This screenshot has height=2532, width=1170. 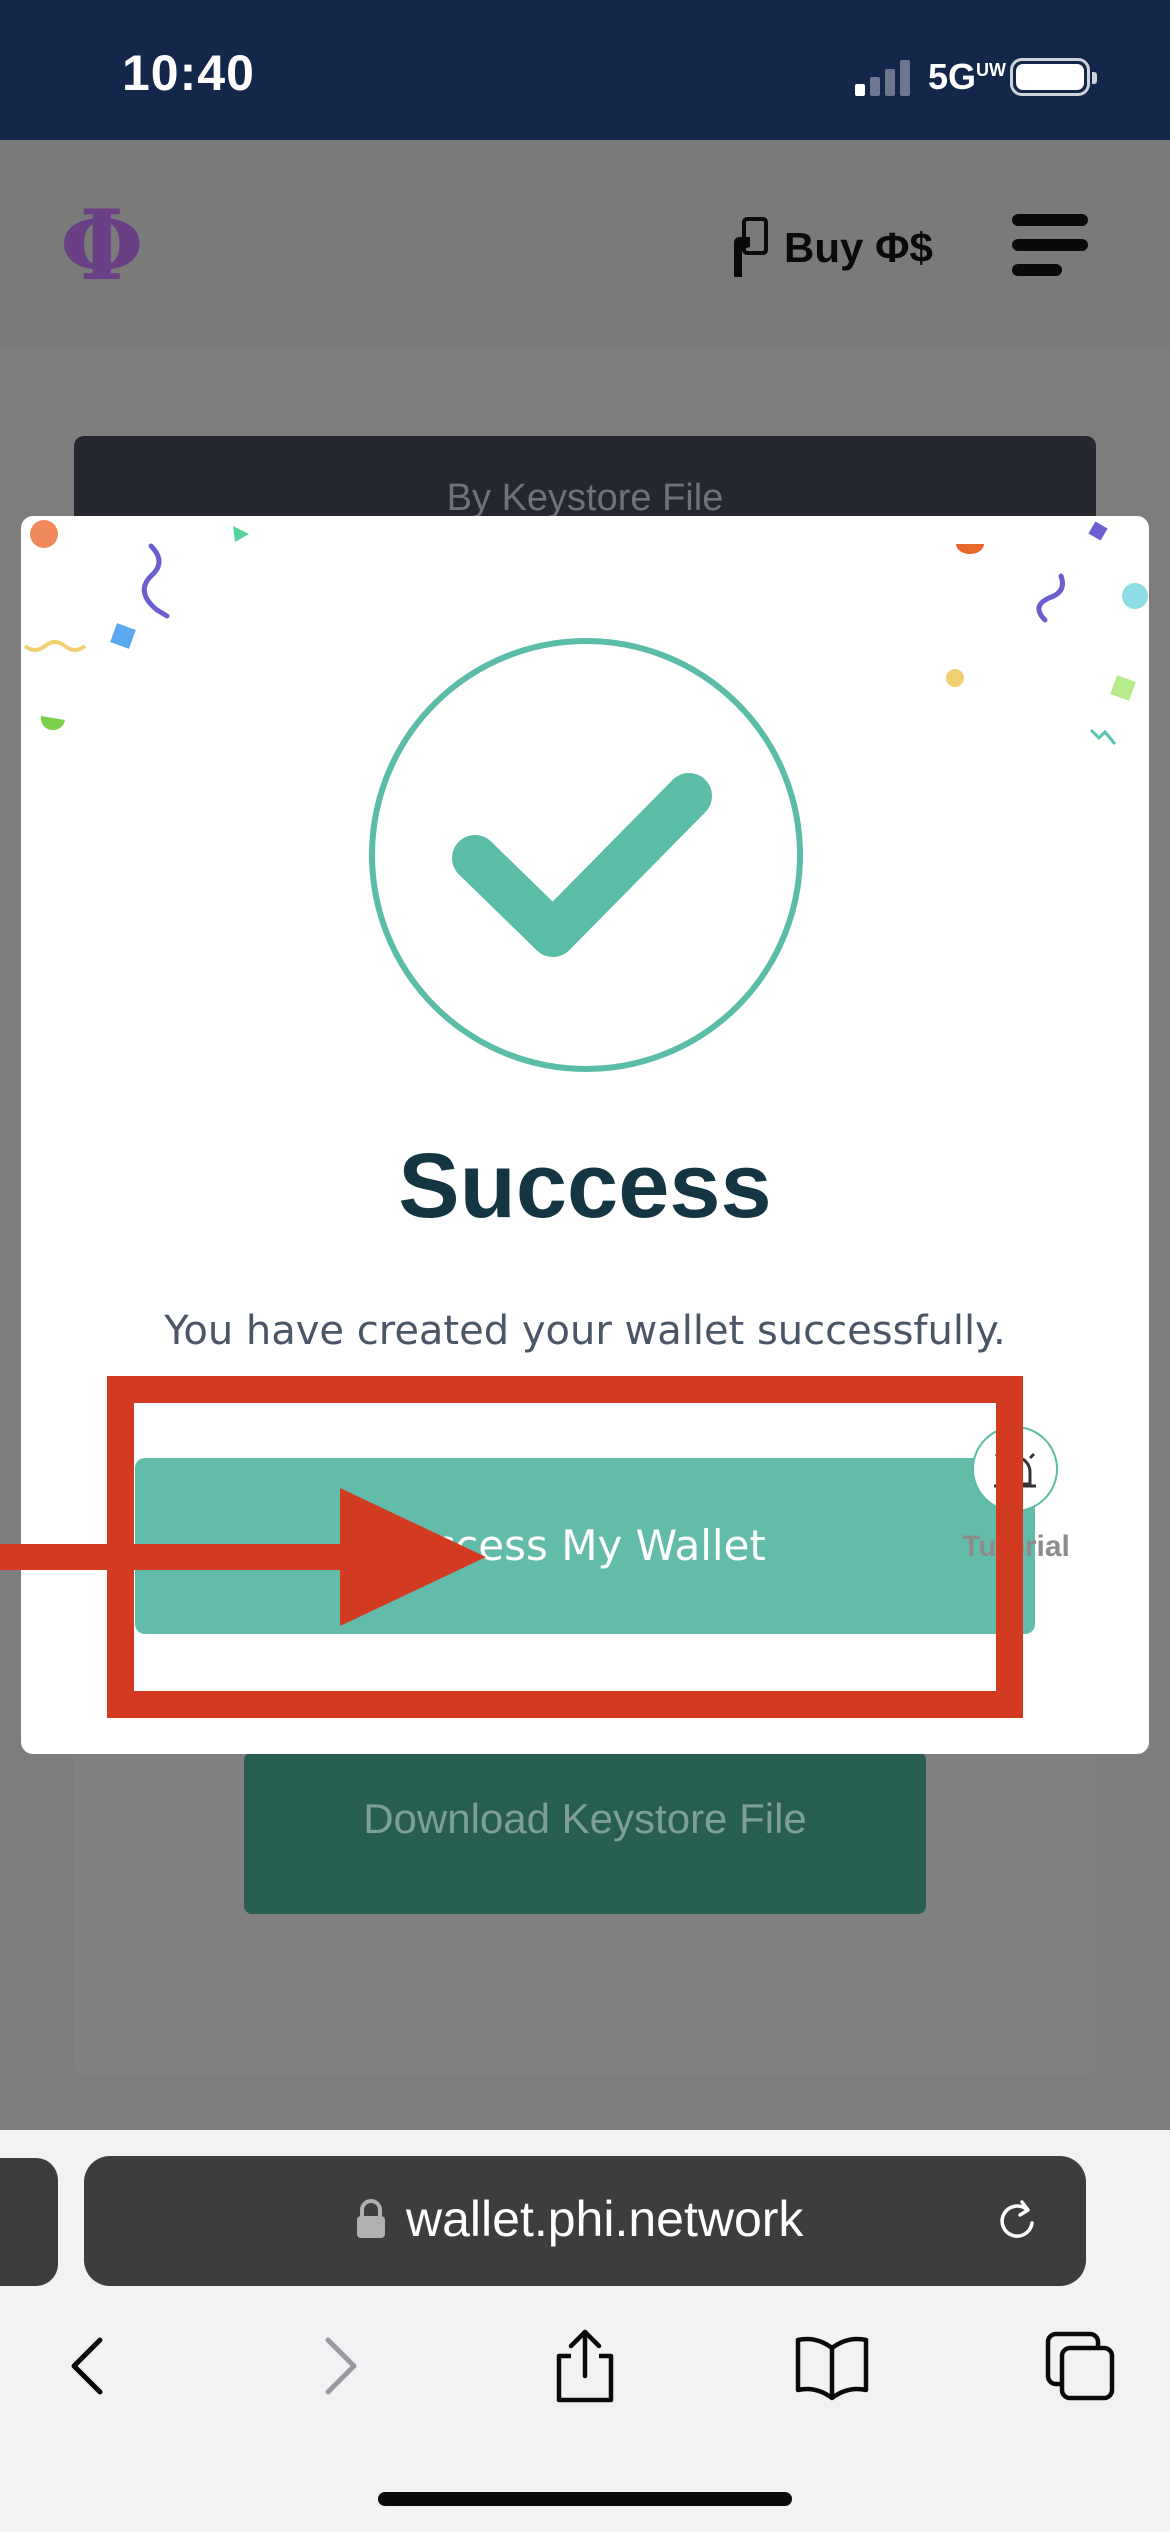 I want to click on home-indicator, so click(x=585, y=2499).